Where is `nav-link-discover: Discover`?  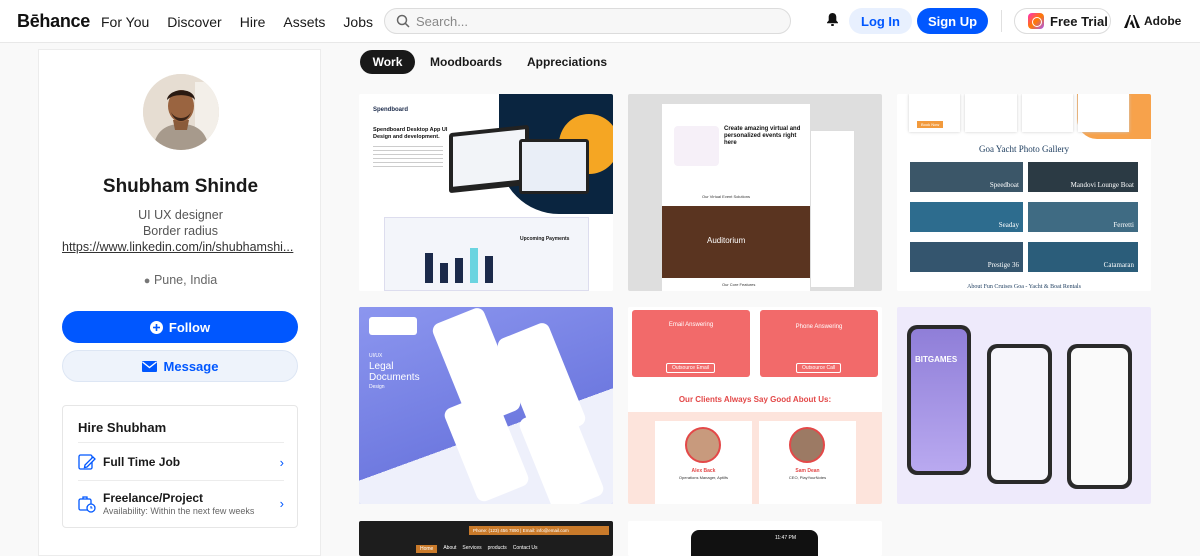
nav-link-discover: Discover is located at coordinates (194, 22).